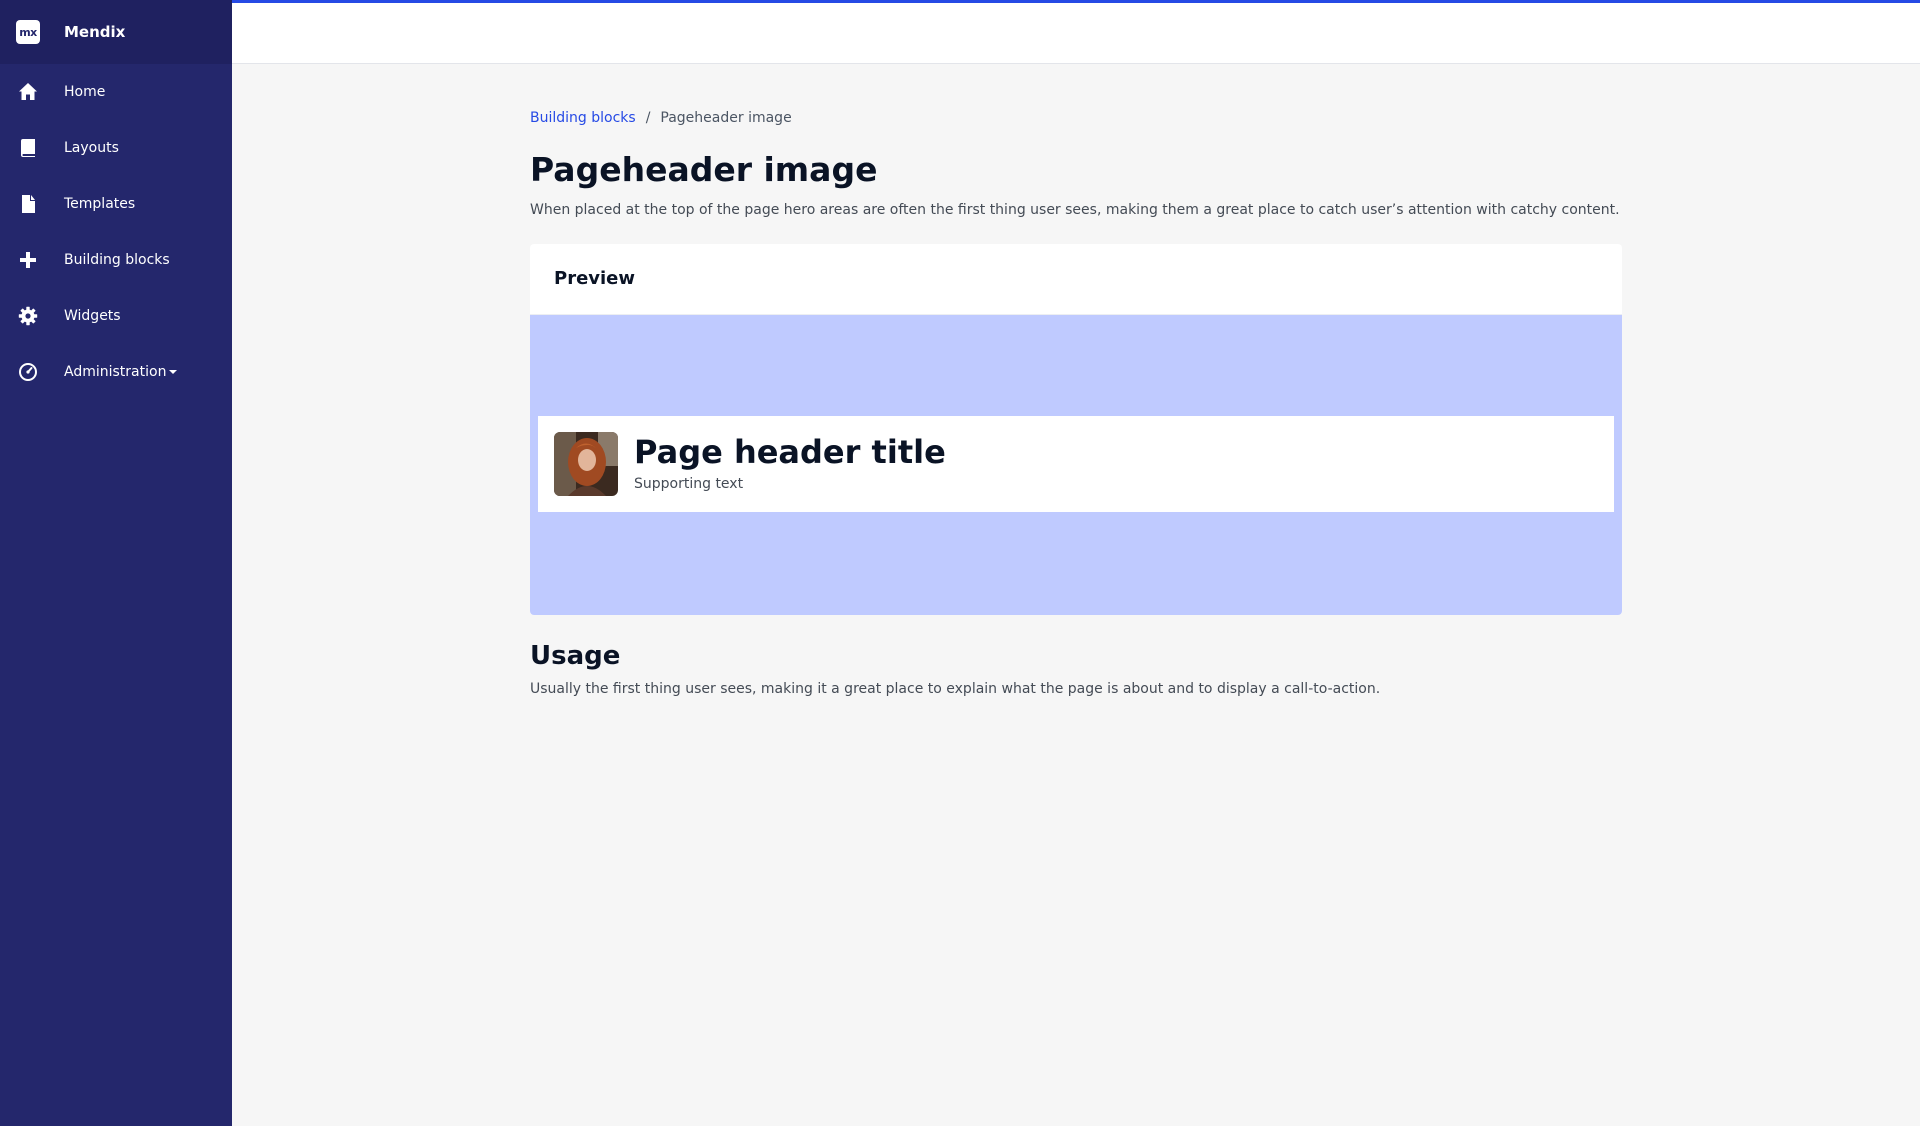  What do you see at coordinates (1076, 279) in the screenshot?
I see `preview-heading: Preview` at bounding box center [1076, 279].